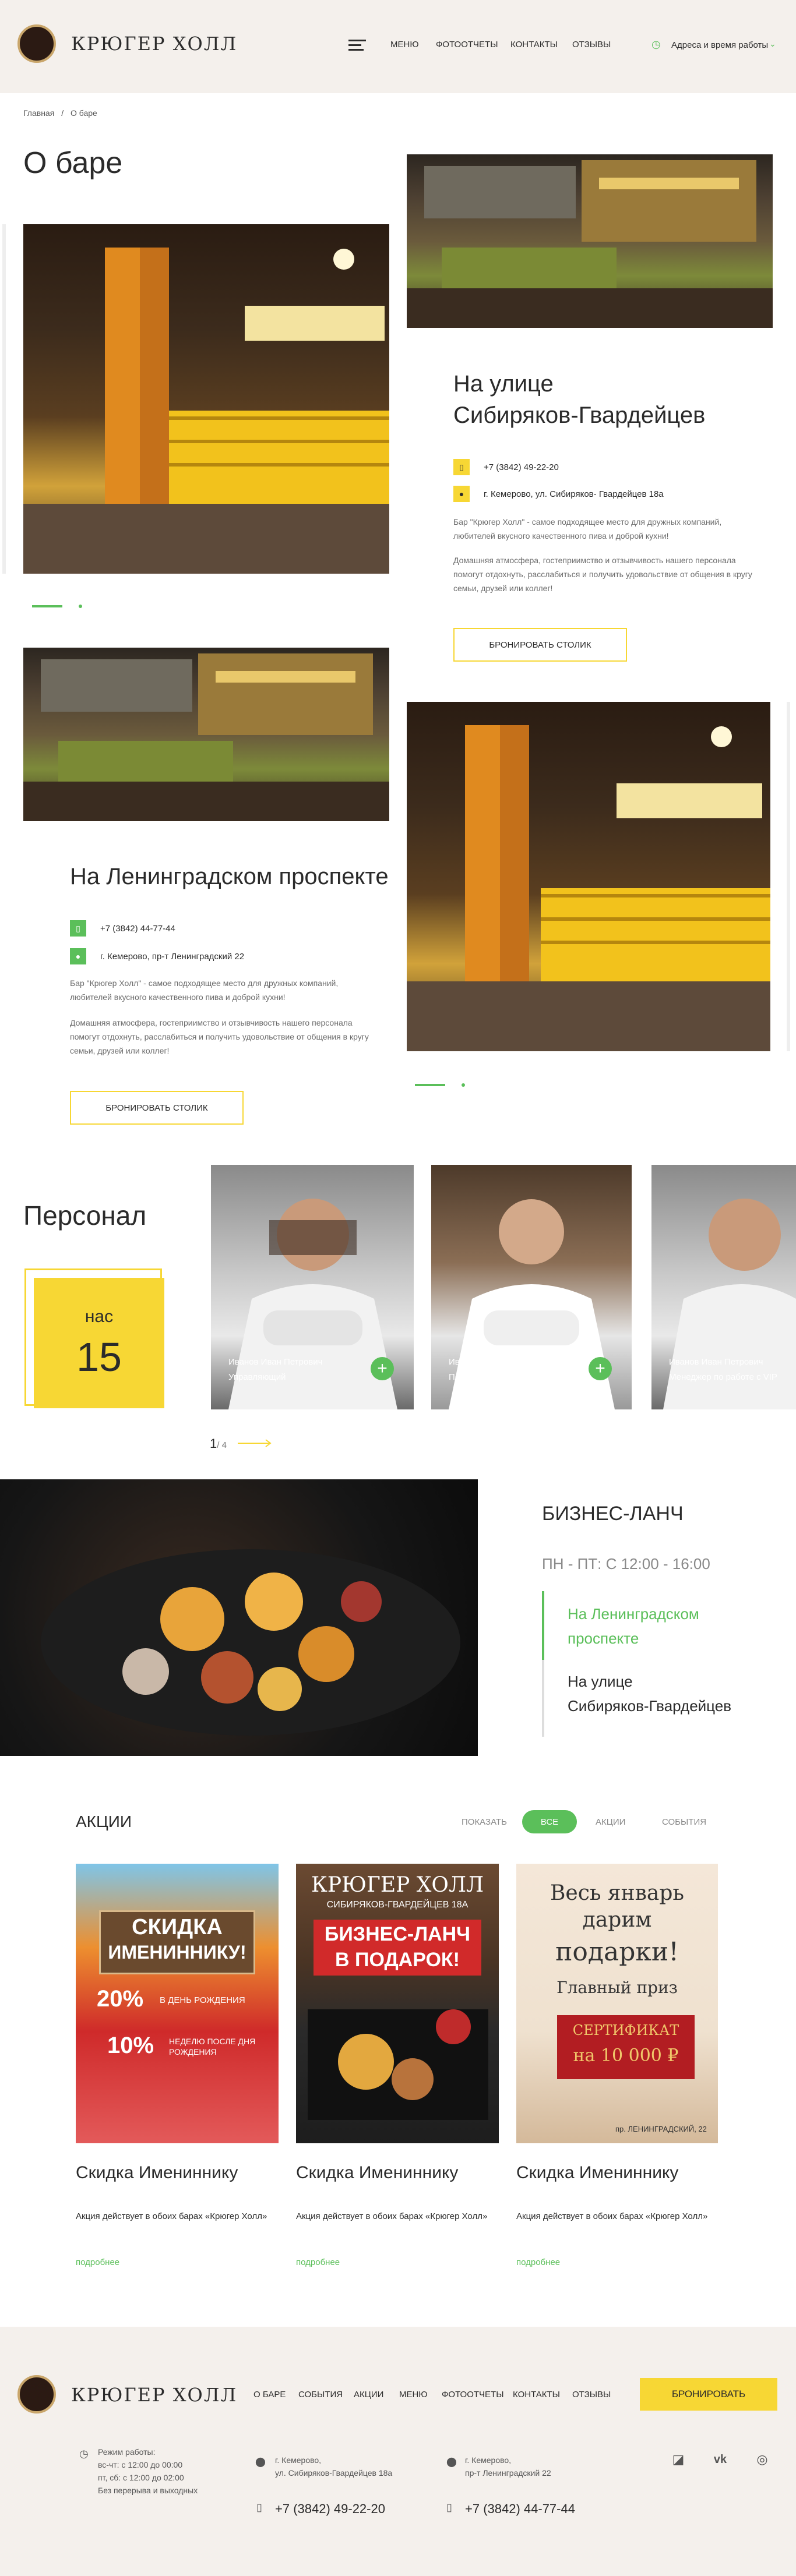 Image resolution: width=796 pixels, height=2576 pixels. Describe the element at coordinates (708, 2394) in the screenshot. I see `footer-book-button: БРОНИРОВАТЬ` at that location.